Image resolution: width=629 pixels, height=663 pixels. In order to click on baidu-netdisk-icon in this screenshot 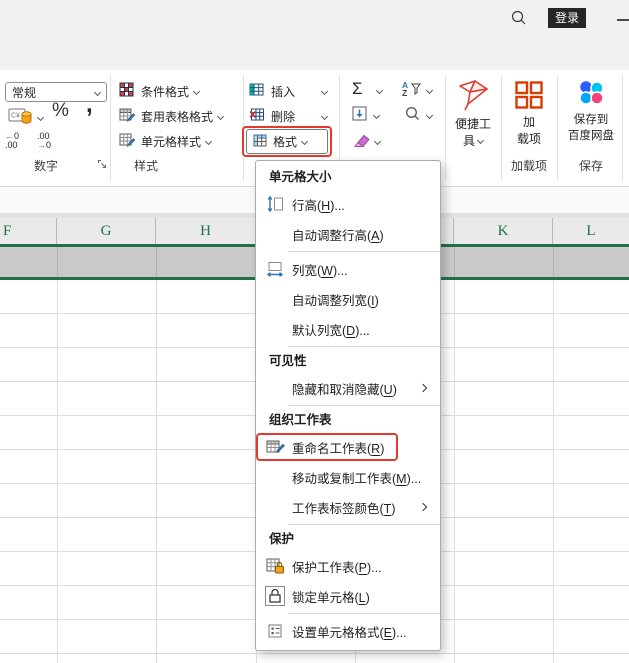, I will do `click(591, 95)`.